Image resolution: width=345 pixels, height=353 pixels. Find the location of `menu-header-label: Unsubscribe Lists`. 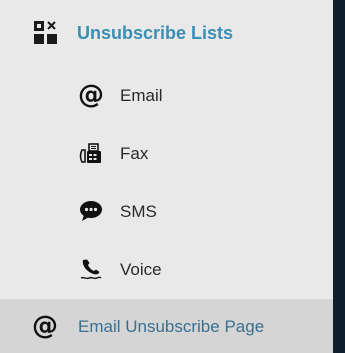

menu-header-label: Unsubscribe Lists is located at coordinates (155, 33).